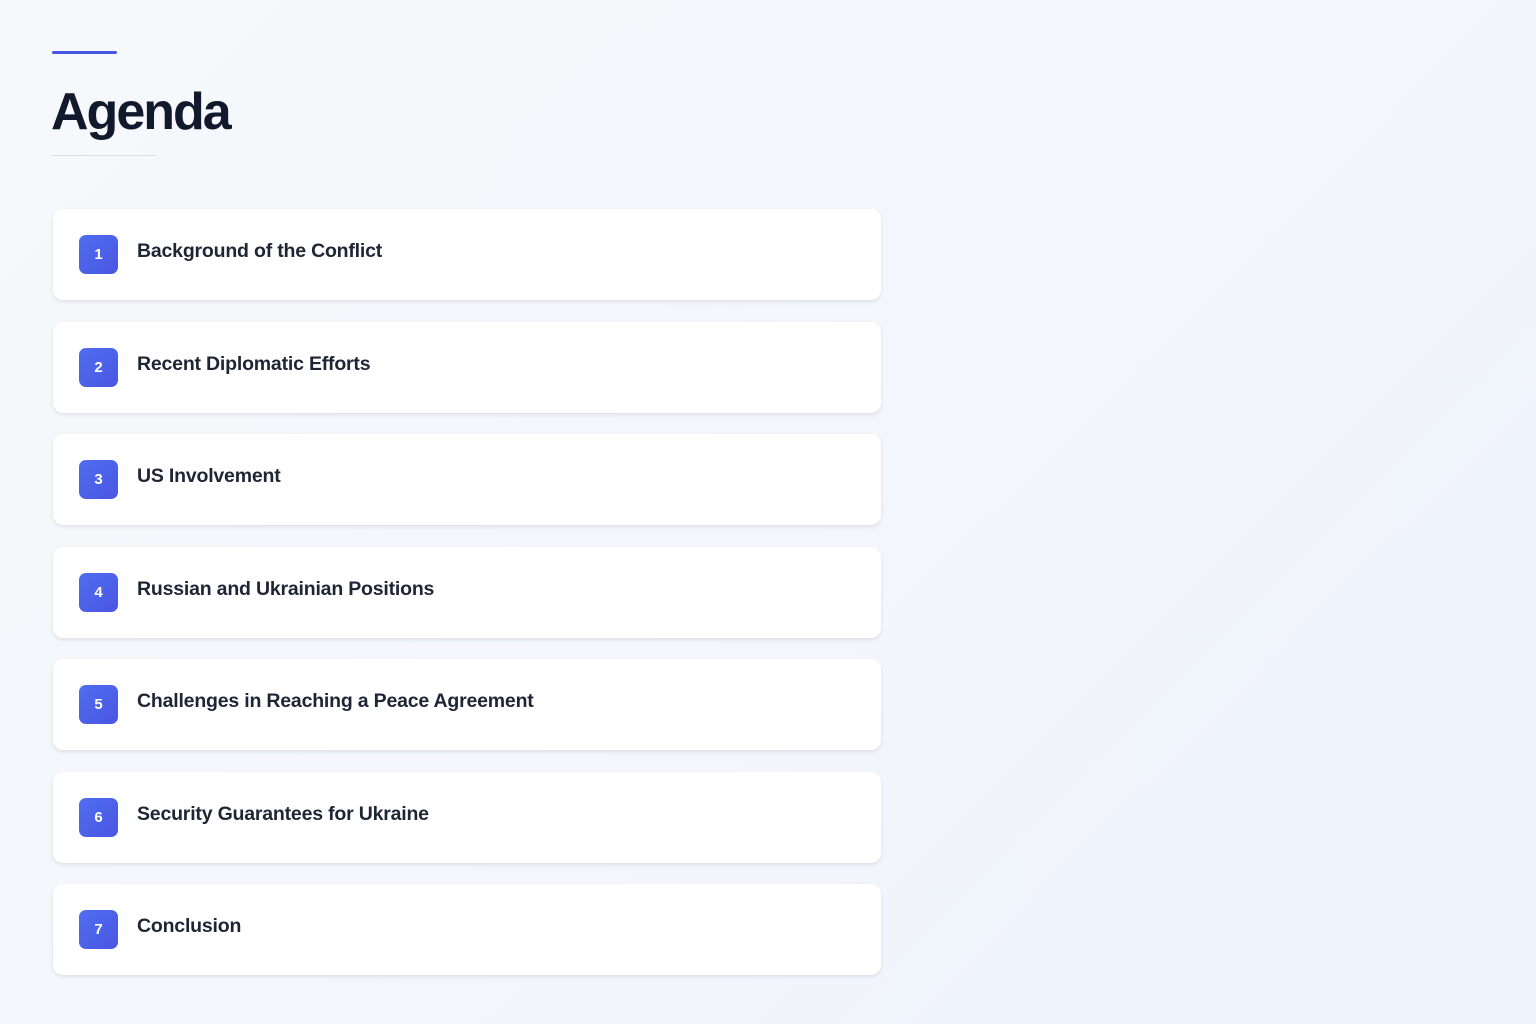 Image resolution: width=1536 pixels, height=1024 pixels. Describe the element at coordinates (467, 929) in the screenshot. I see `agenda-item-7: 7 Conclusion` at that location.